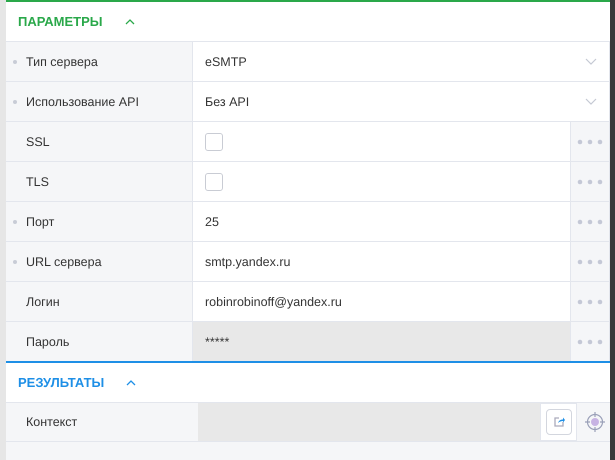 Image resolution: width=615 pixels, height=460 pixels. What do you see at coordinates (401, 101) in the screenshot?
I see `select-field: Без API` at bounding box center [401, 101].